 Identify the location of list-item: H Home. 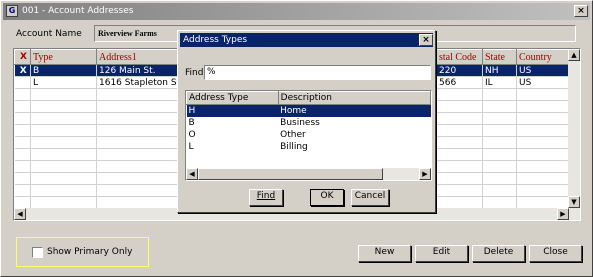
(308, 110).